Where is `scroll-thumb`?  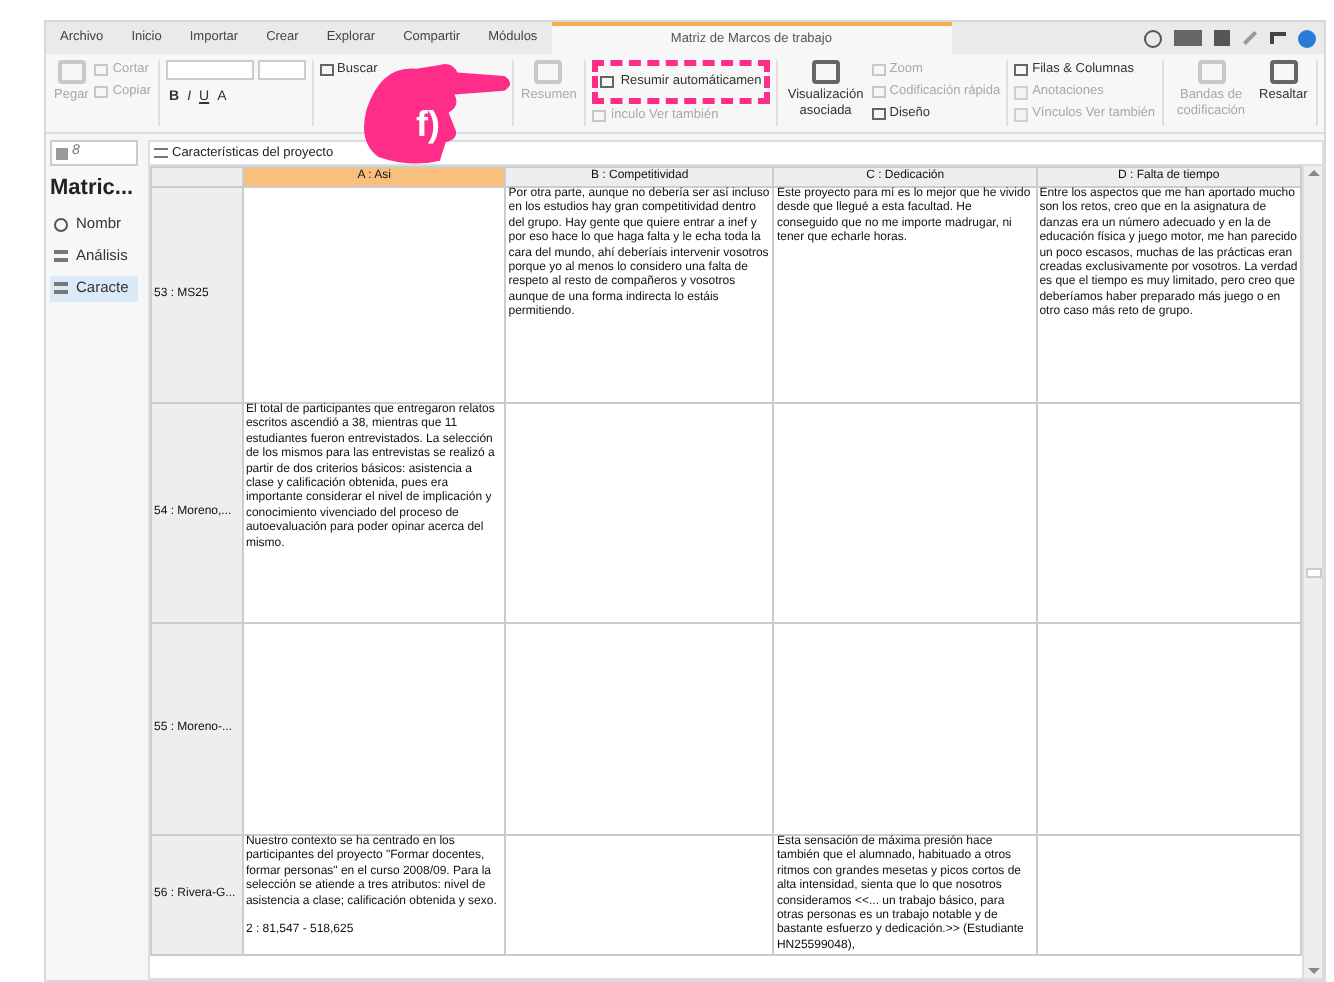
scroll-thumb is located at coordinates (1313, 572).